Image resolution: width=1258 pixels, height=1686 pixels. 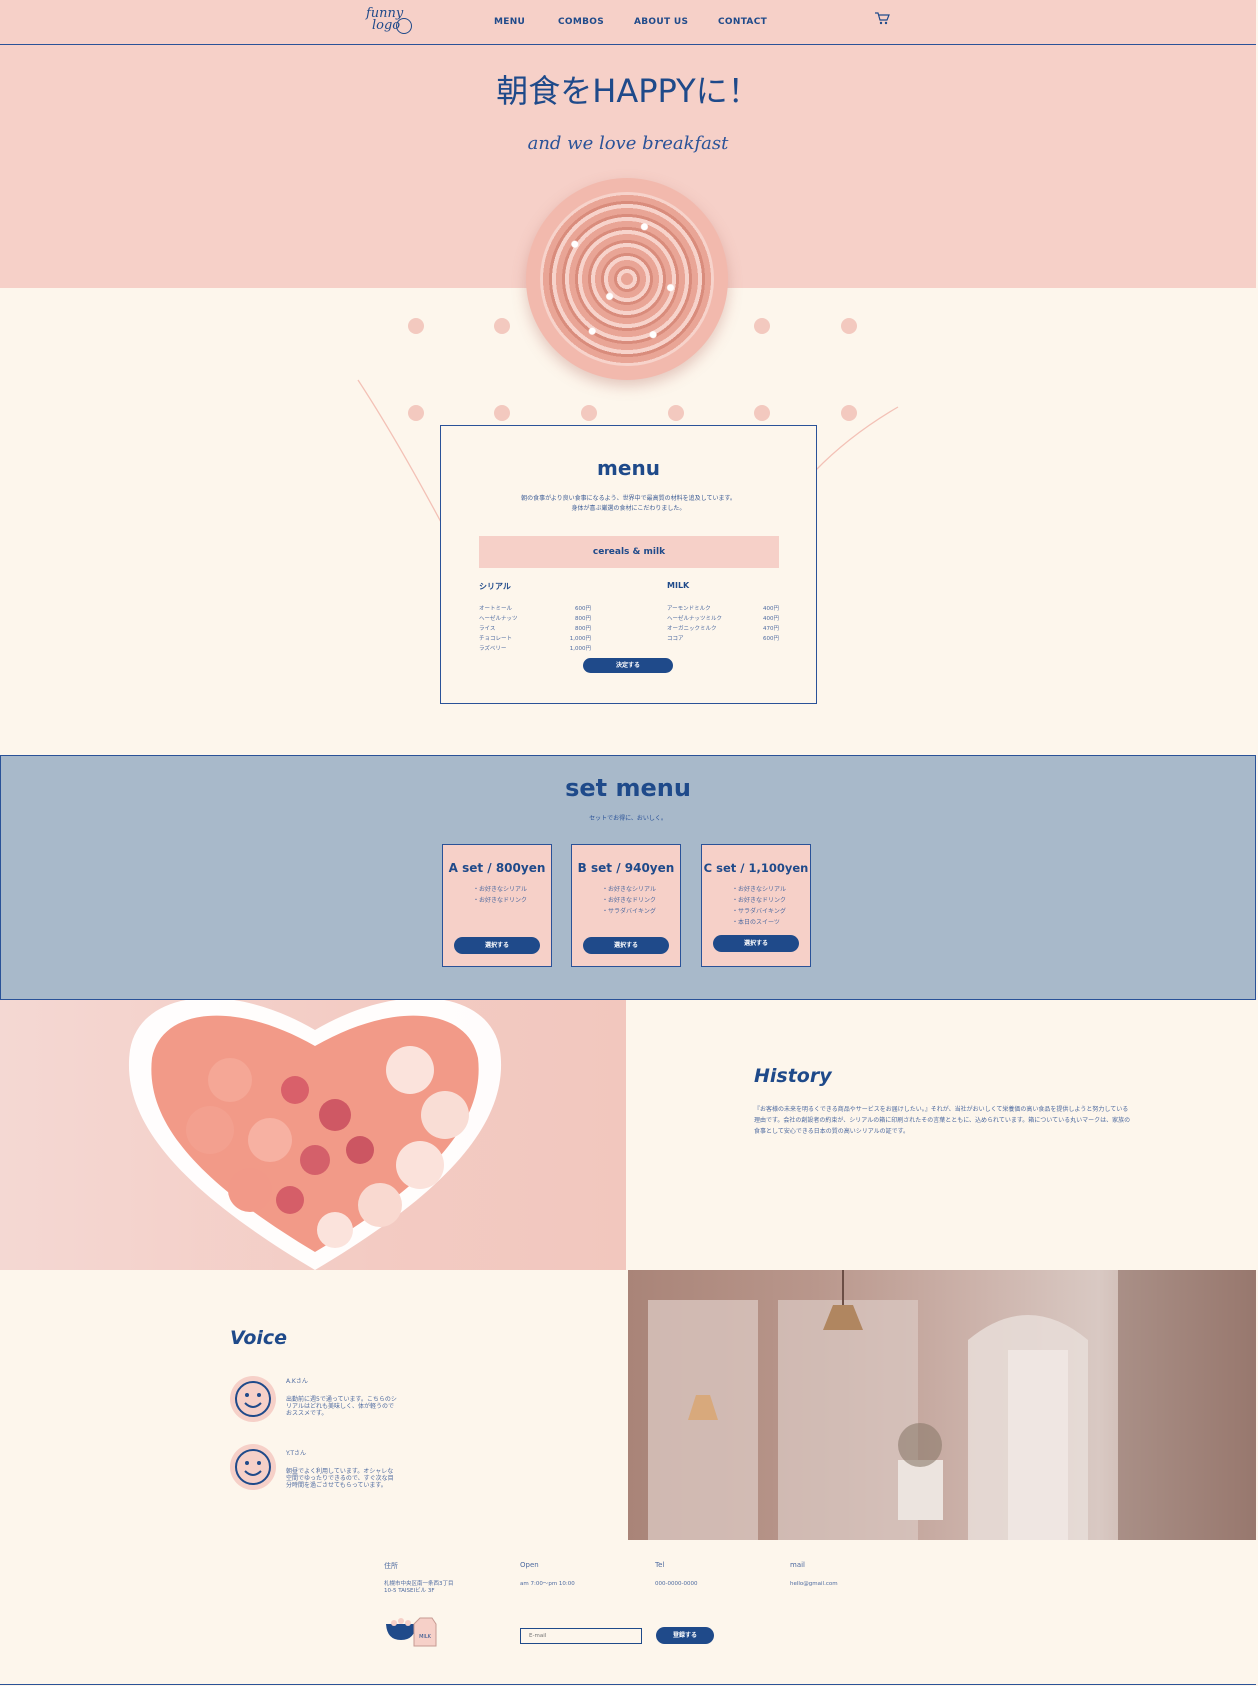 What do you see at coordinates (495, 586) in the screenshot?
I see `cereal-column-heading: シリアル` at bounding box center [495, 586].